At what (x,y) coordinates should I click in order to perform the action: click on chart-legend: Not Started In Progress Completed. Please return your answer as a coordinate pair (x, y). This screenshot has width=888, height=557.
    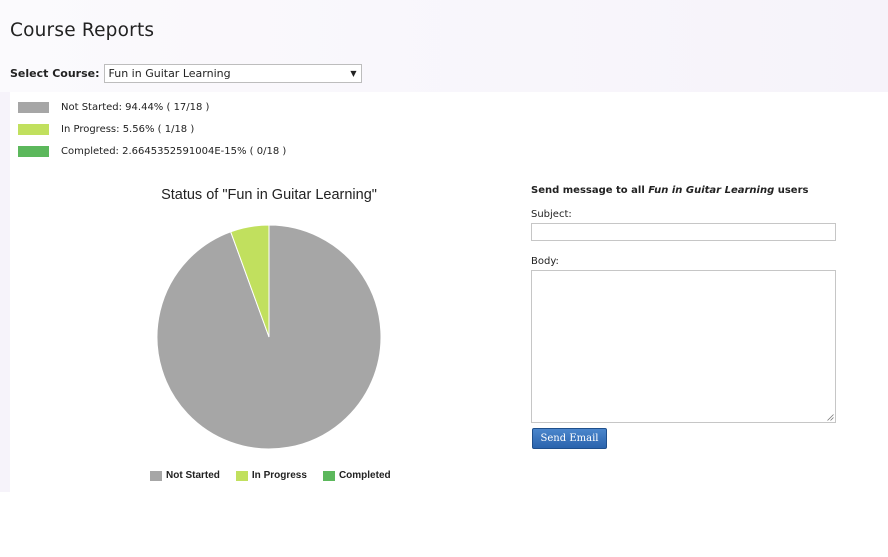
    Looking at the image, I should click on (278, 475).